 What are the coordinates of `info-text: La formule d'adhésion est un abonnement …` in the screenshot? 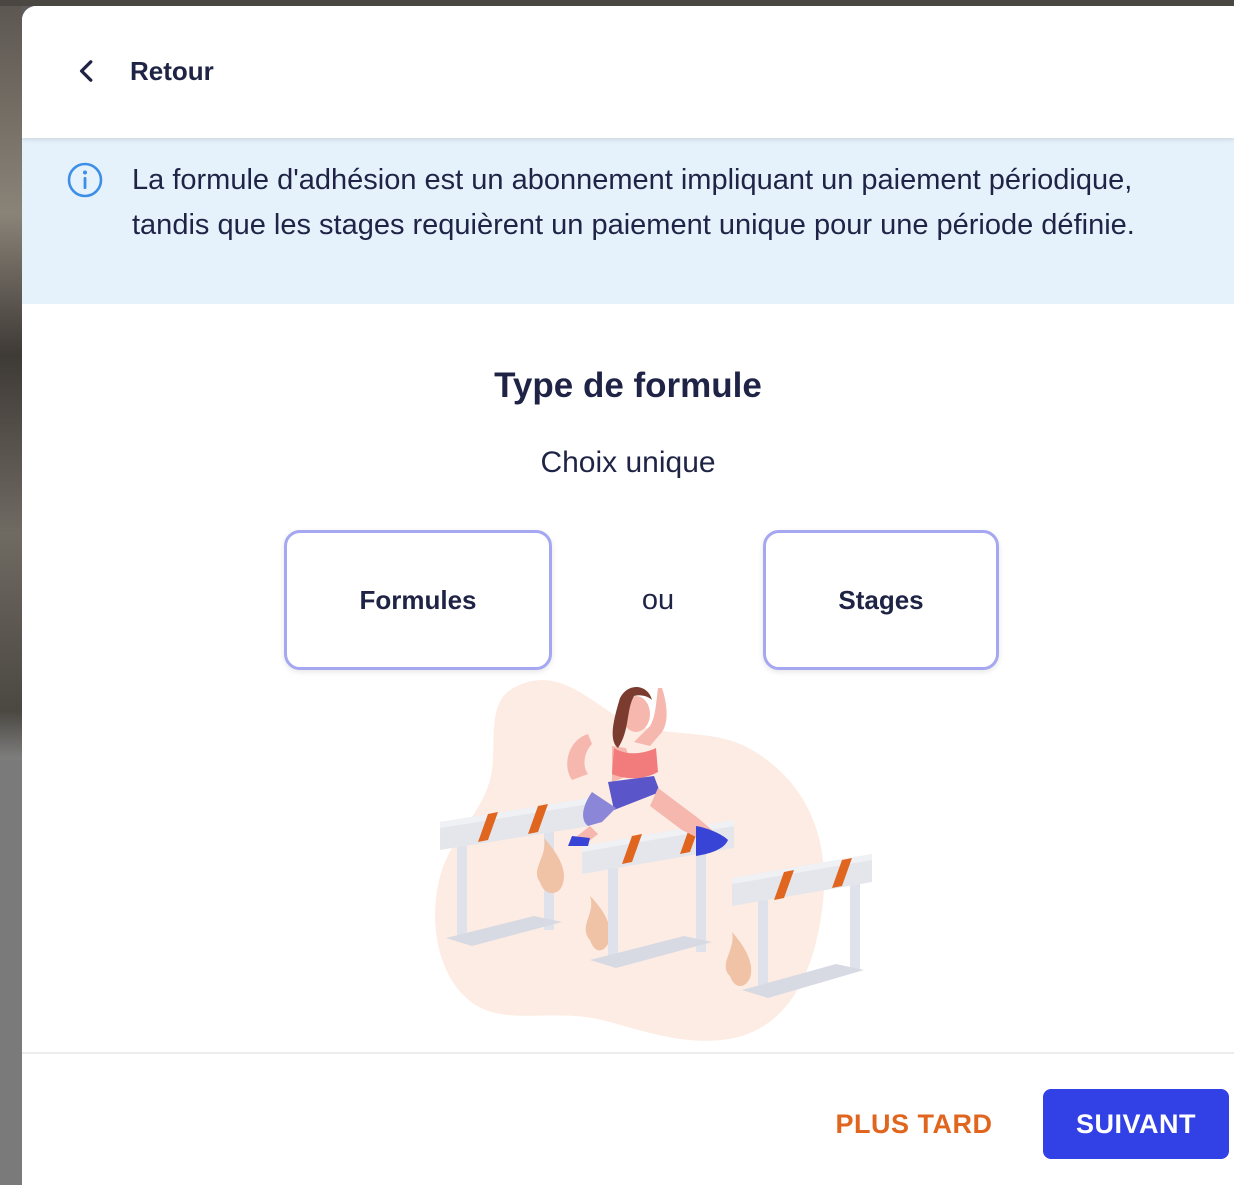 It's located at (633, 202).